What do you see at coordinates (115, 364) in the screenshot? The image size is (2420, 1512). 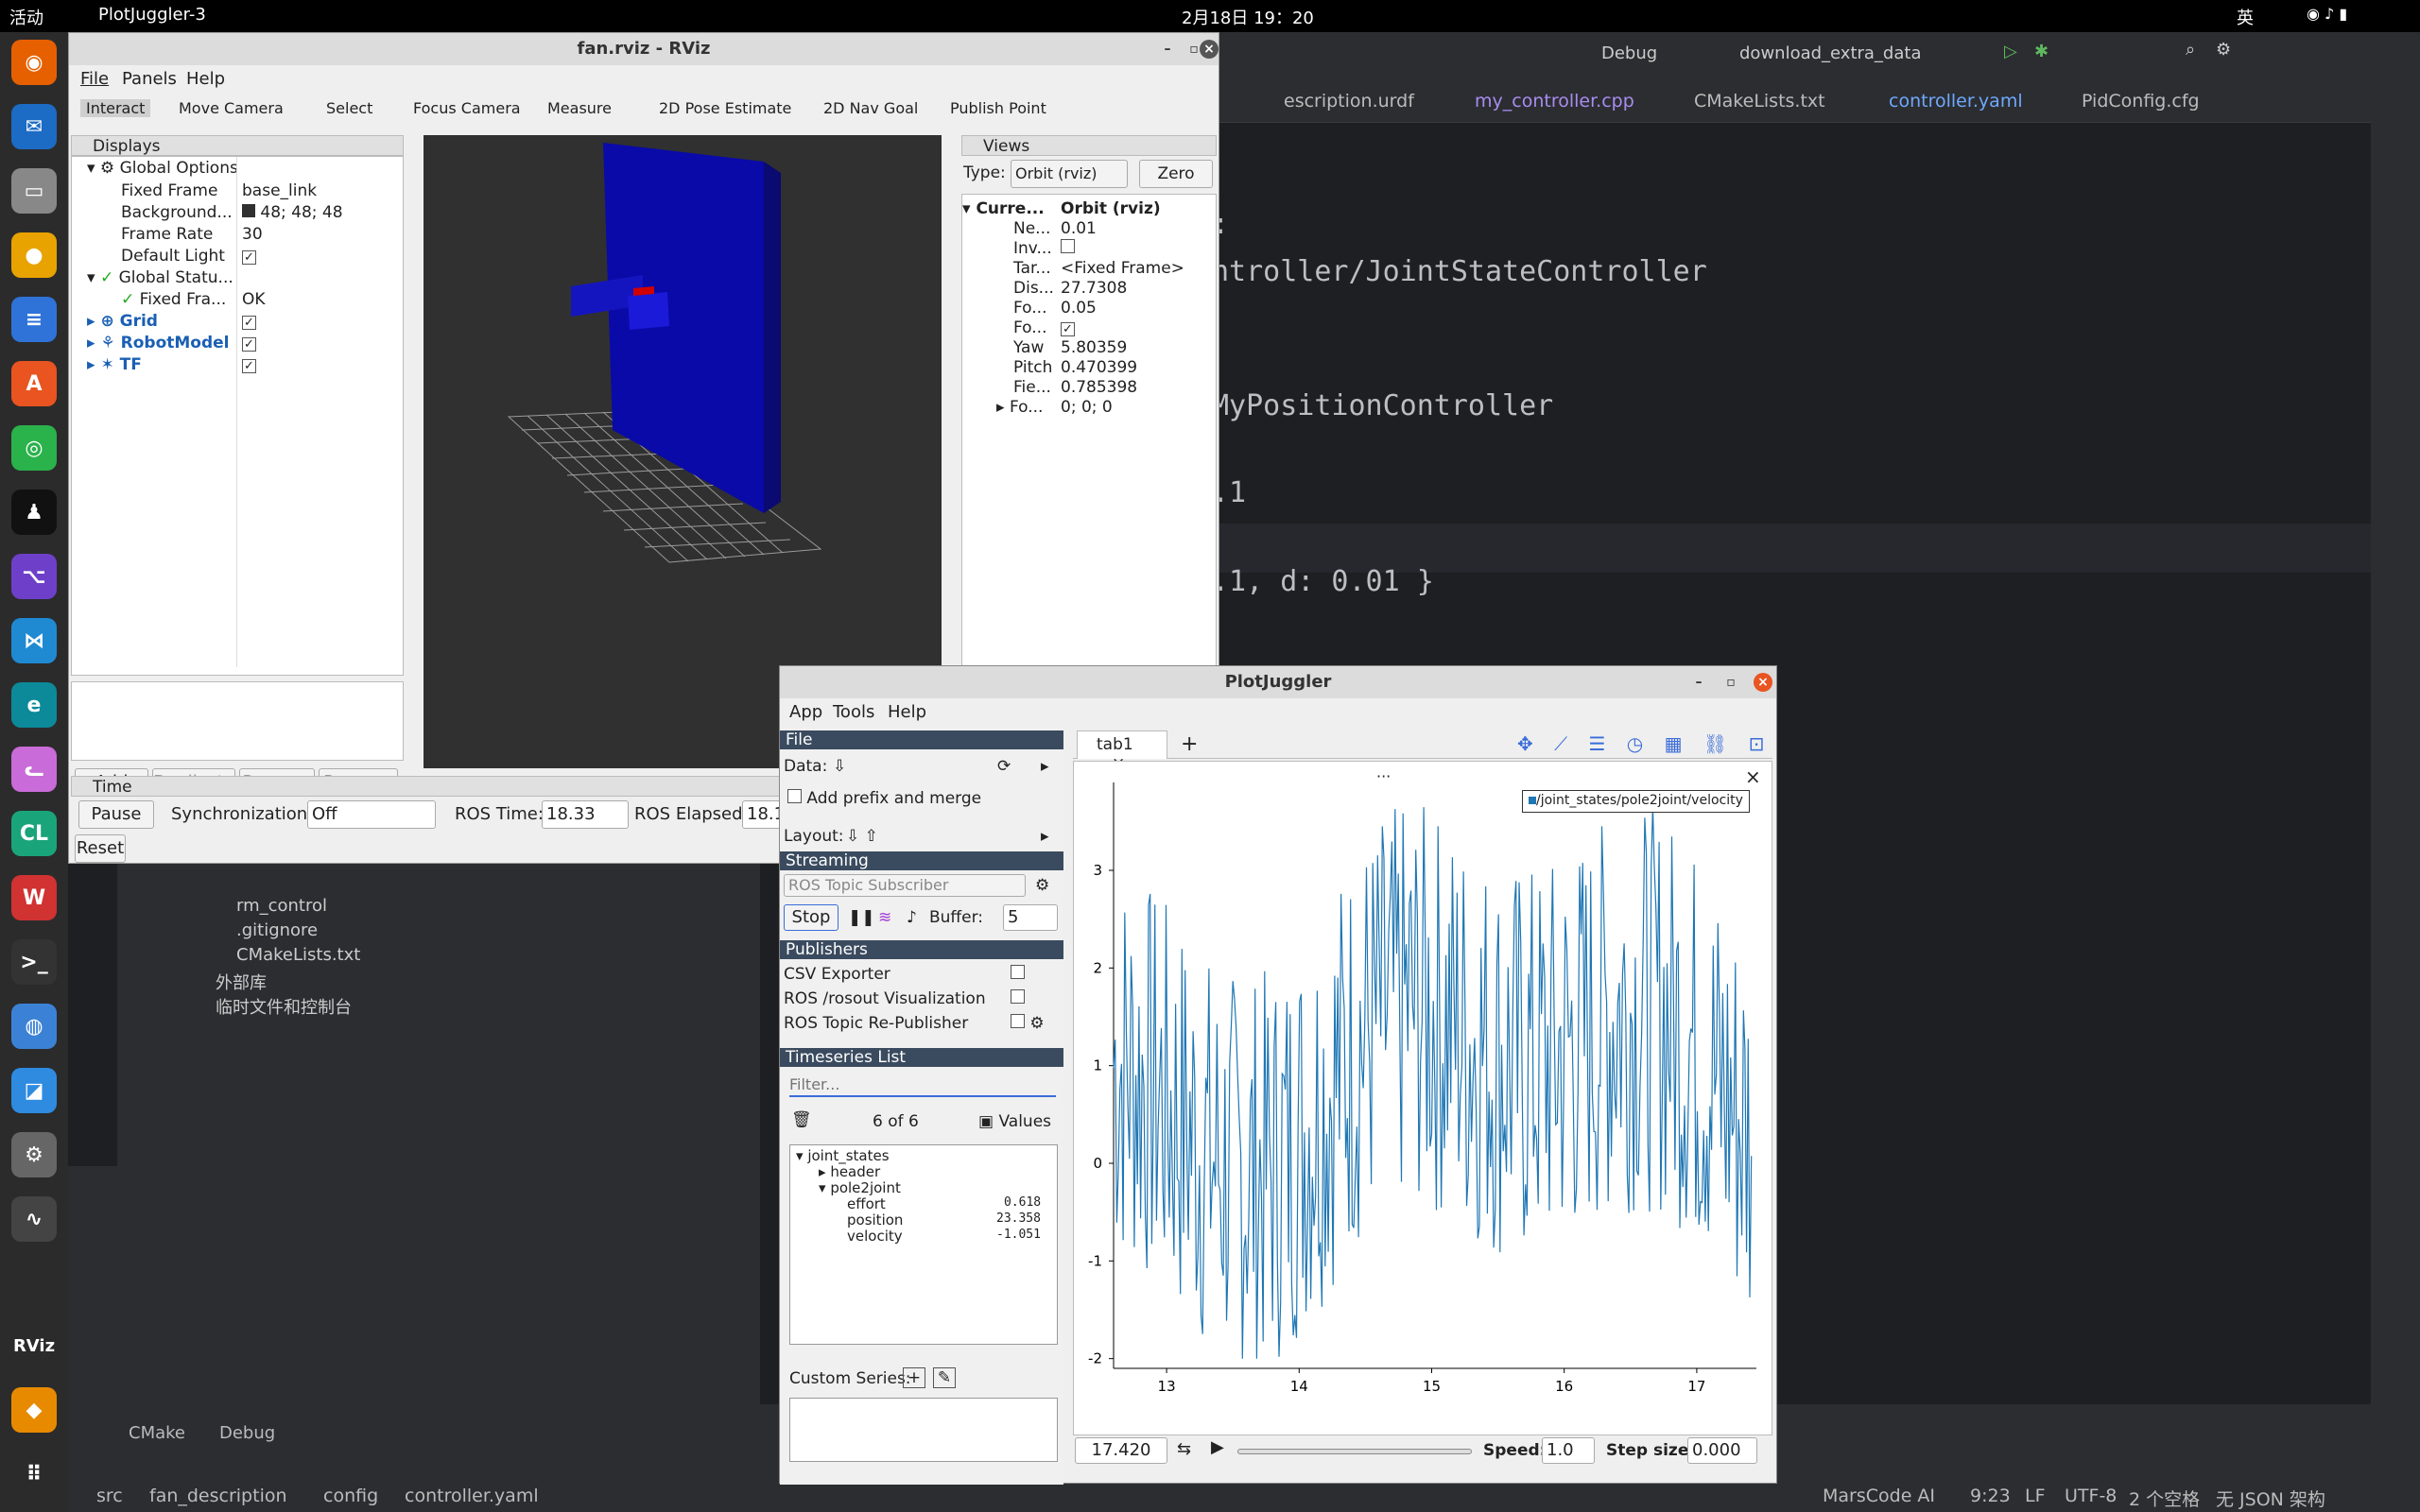 I see `display-row: ▸ ✶ TF` at bounding box center [115, 364].